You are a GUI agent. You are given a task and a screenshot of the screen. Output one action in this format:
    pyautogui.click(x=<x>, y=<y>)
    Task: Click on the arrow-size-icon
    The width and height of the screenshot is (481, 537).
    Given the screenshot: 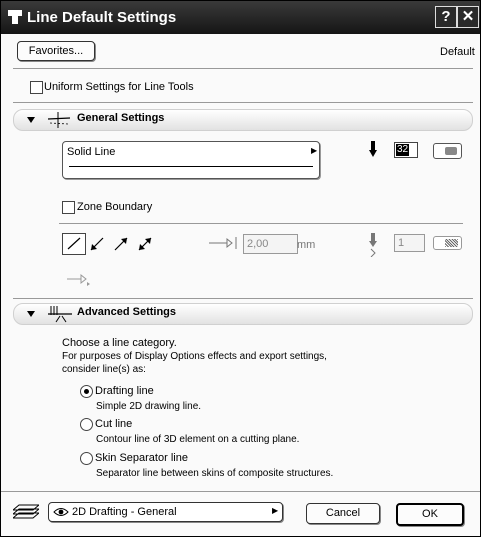 What is the action you would take?
    pyautogui.click(x=223, y=243)
    